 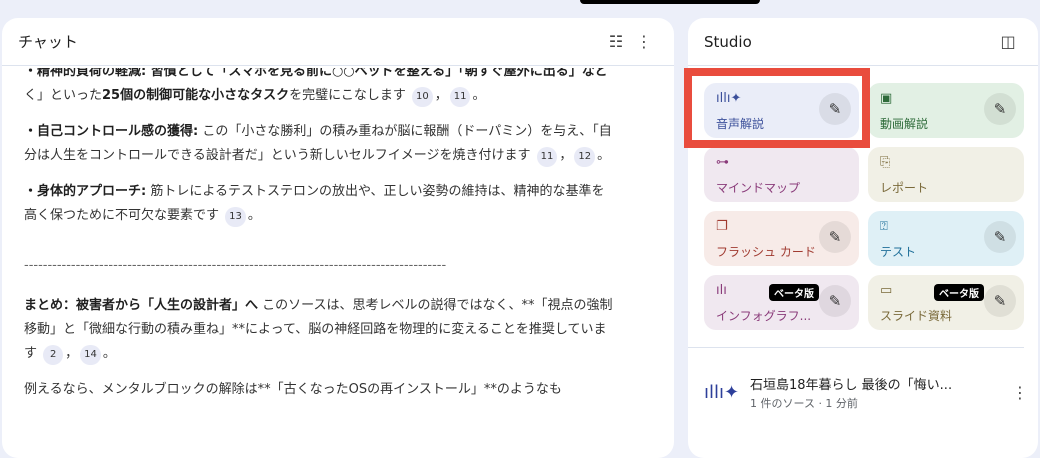 What do you see at coordinates (235, 217) in the screenshot?
I see `citation: 13` at bounding box center [235, 217].